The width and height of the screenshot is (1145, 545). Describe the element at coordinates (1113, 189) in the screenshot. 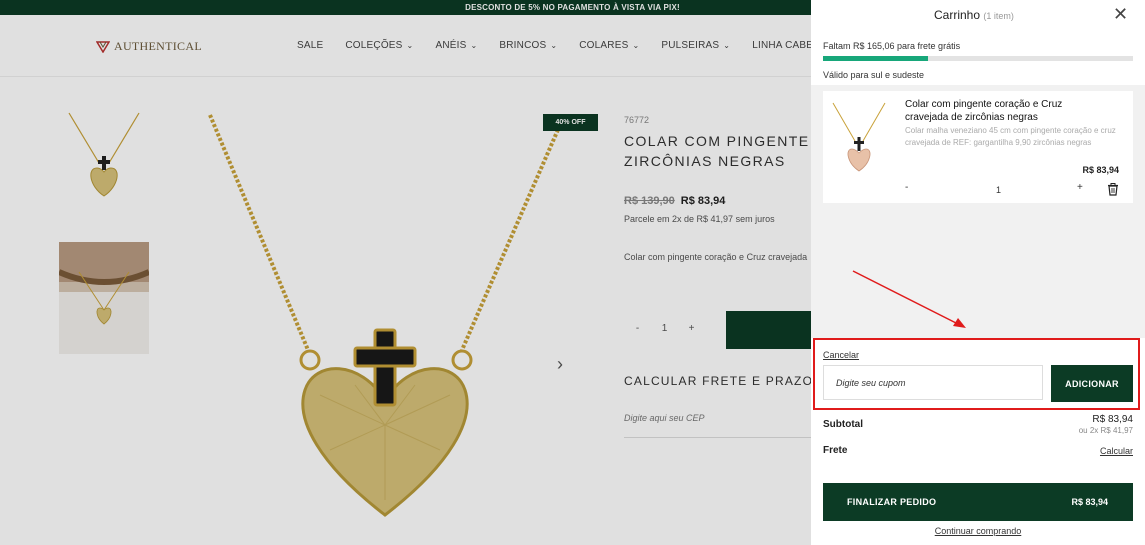

I see `trash-icon` at that location.